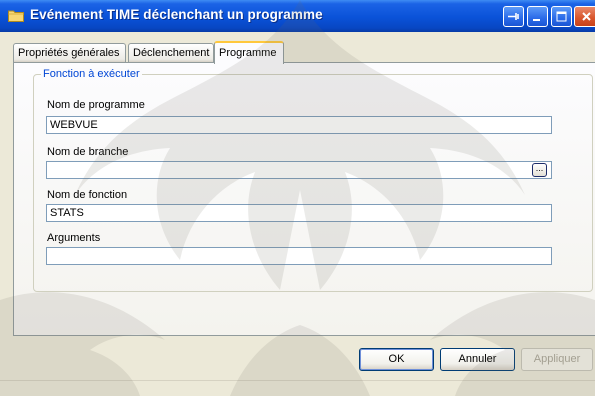  I want to click on maximize-button, so click(561, 16).